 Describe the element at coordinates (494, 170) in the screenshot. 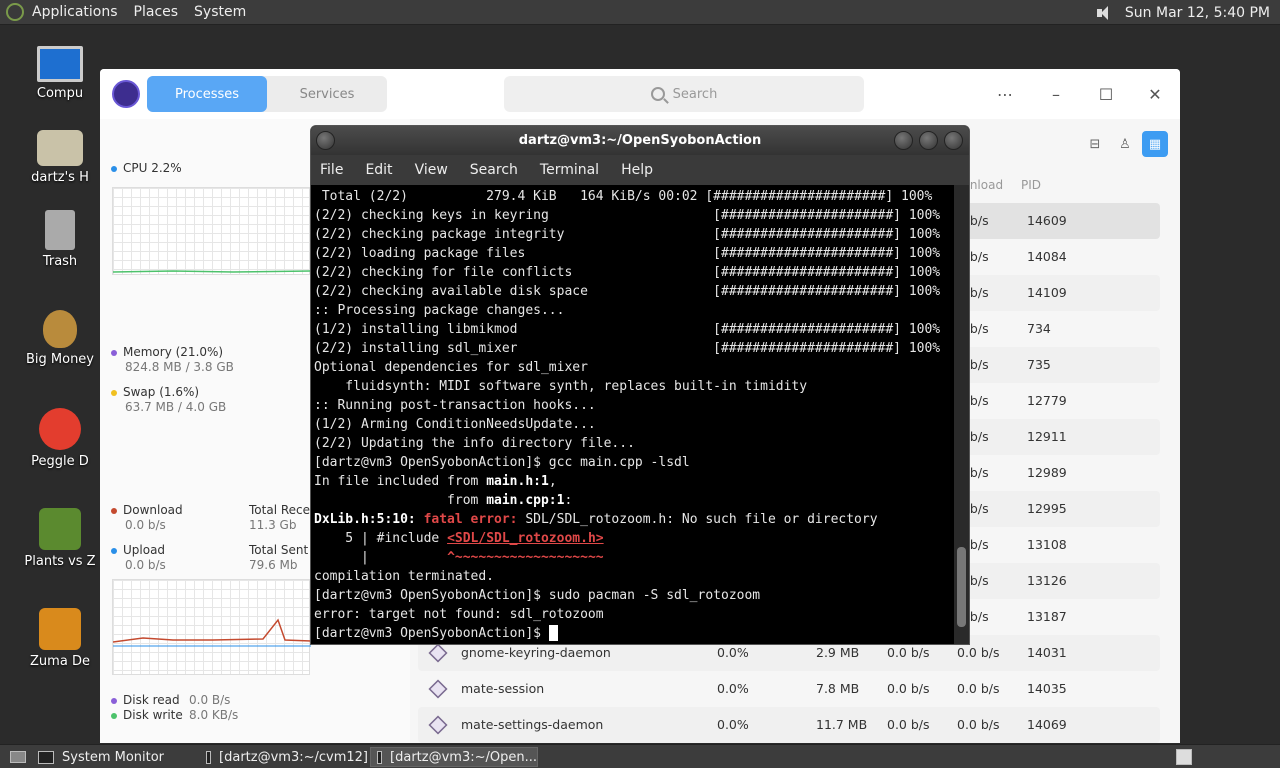

I see `terminal-menu-search: Search` at that location.